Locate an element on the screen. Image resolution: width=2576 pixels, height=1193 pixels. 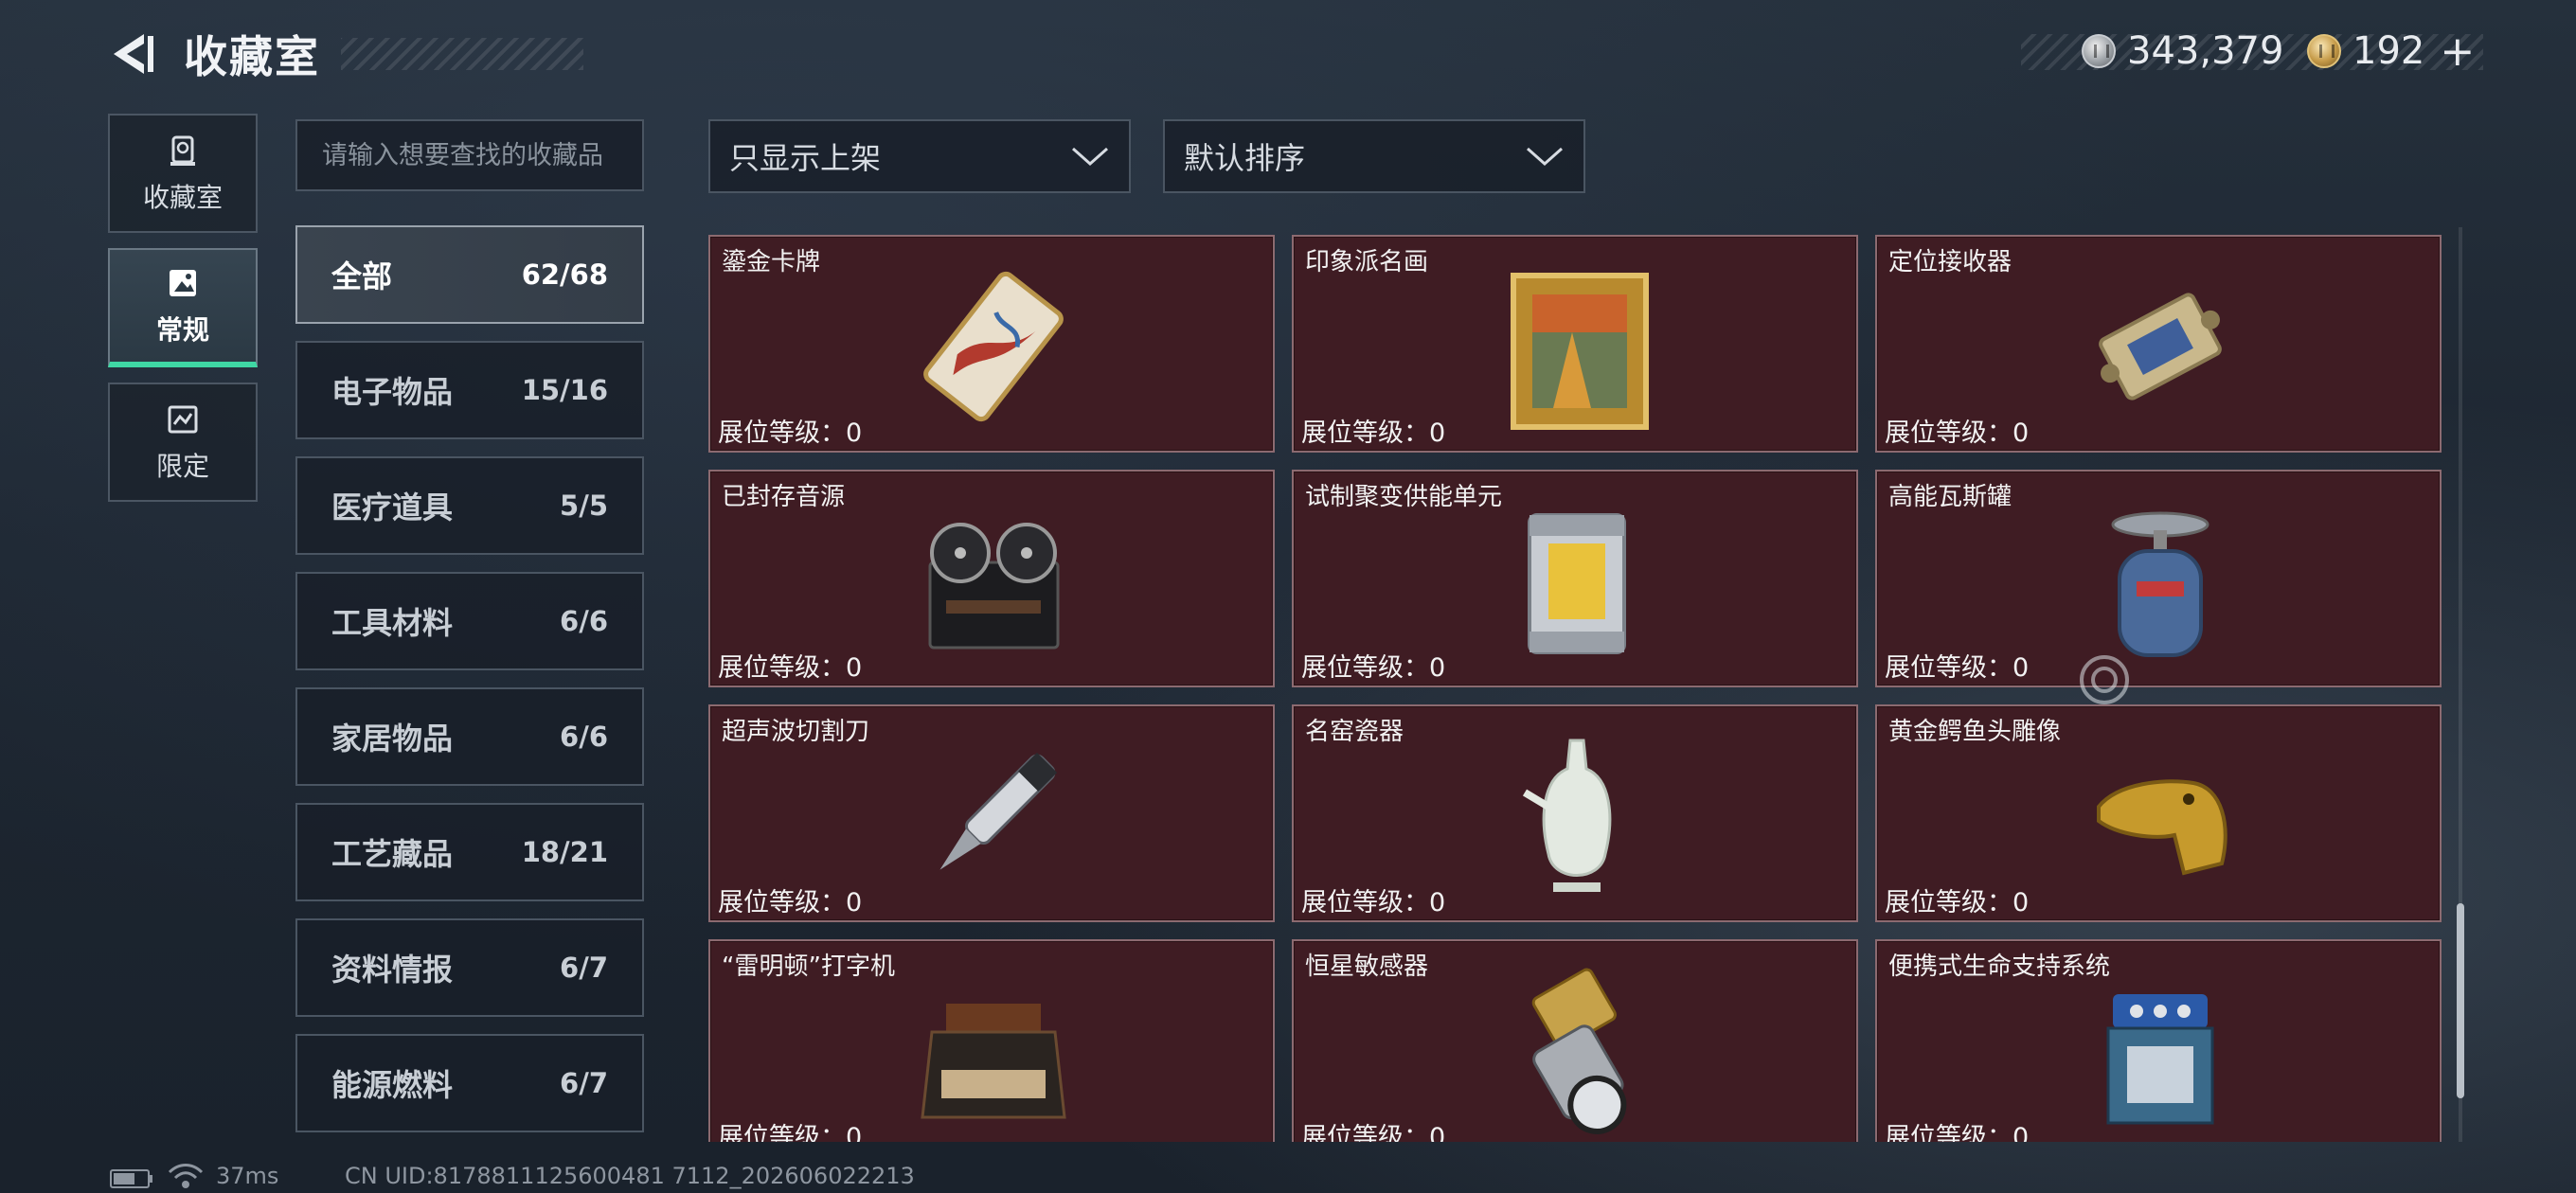
category-label: 工艺藏品 is located at coordinates (392, 854).